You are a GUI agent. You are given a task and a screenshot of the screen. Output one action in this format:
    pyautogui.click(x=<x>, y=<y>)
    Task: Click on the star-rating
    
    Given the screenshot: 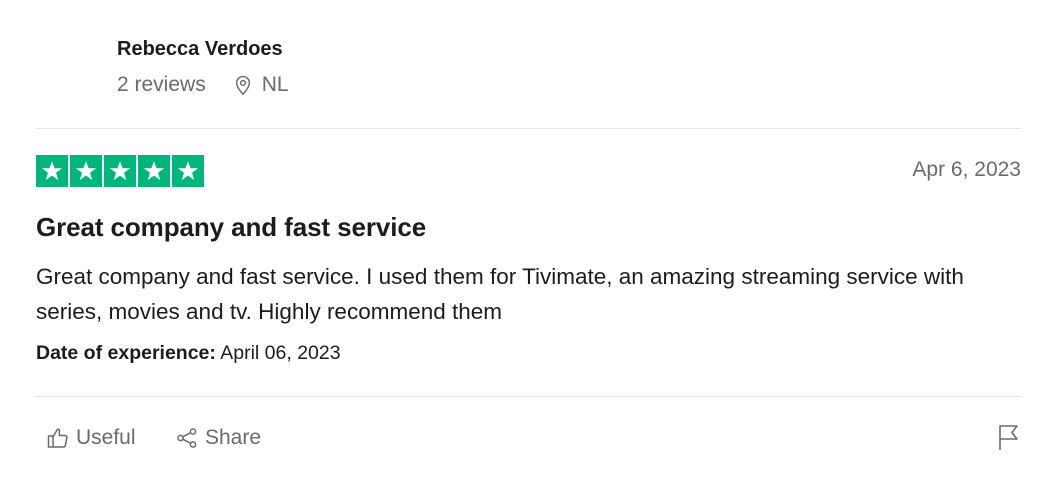 What is the action you would take?
    pyautogui.click(x=120, y=171)
    